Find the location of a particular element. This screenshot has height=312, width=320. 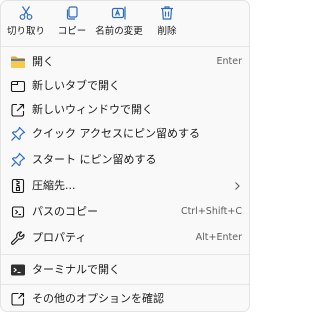

shortcut-text: Alt+Enter is located at coordinates (218, 237).